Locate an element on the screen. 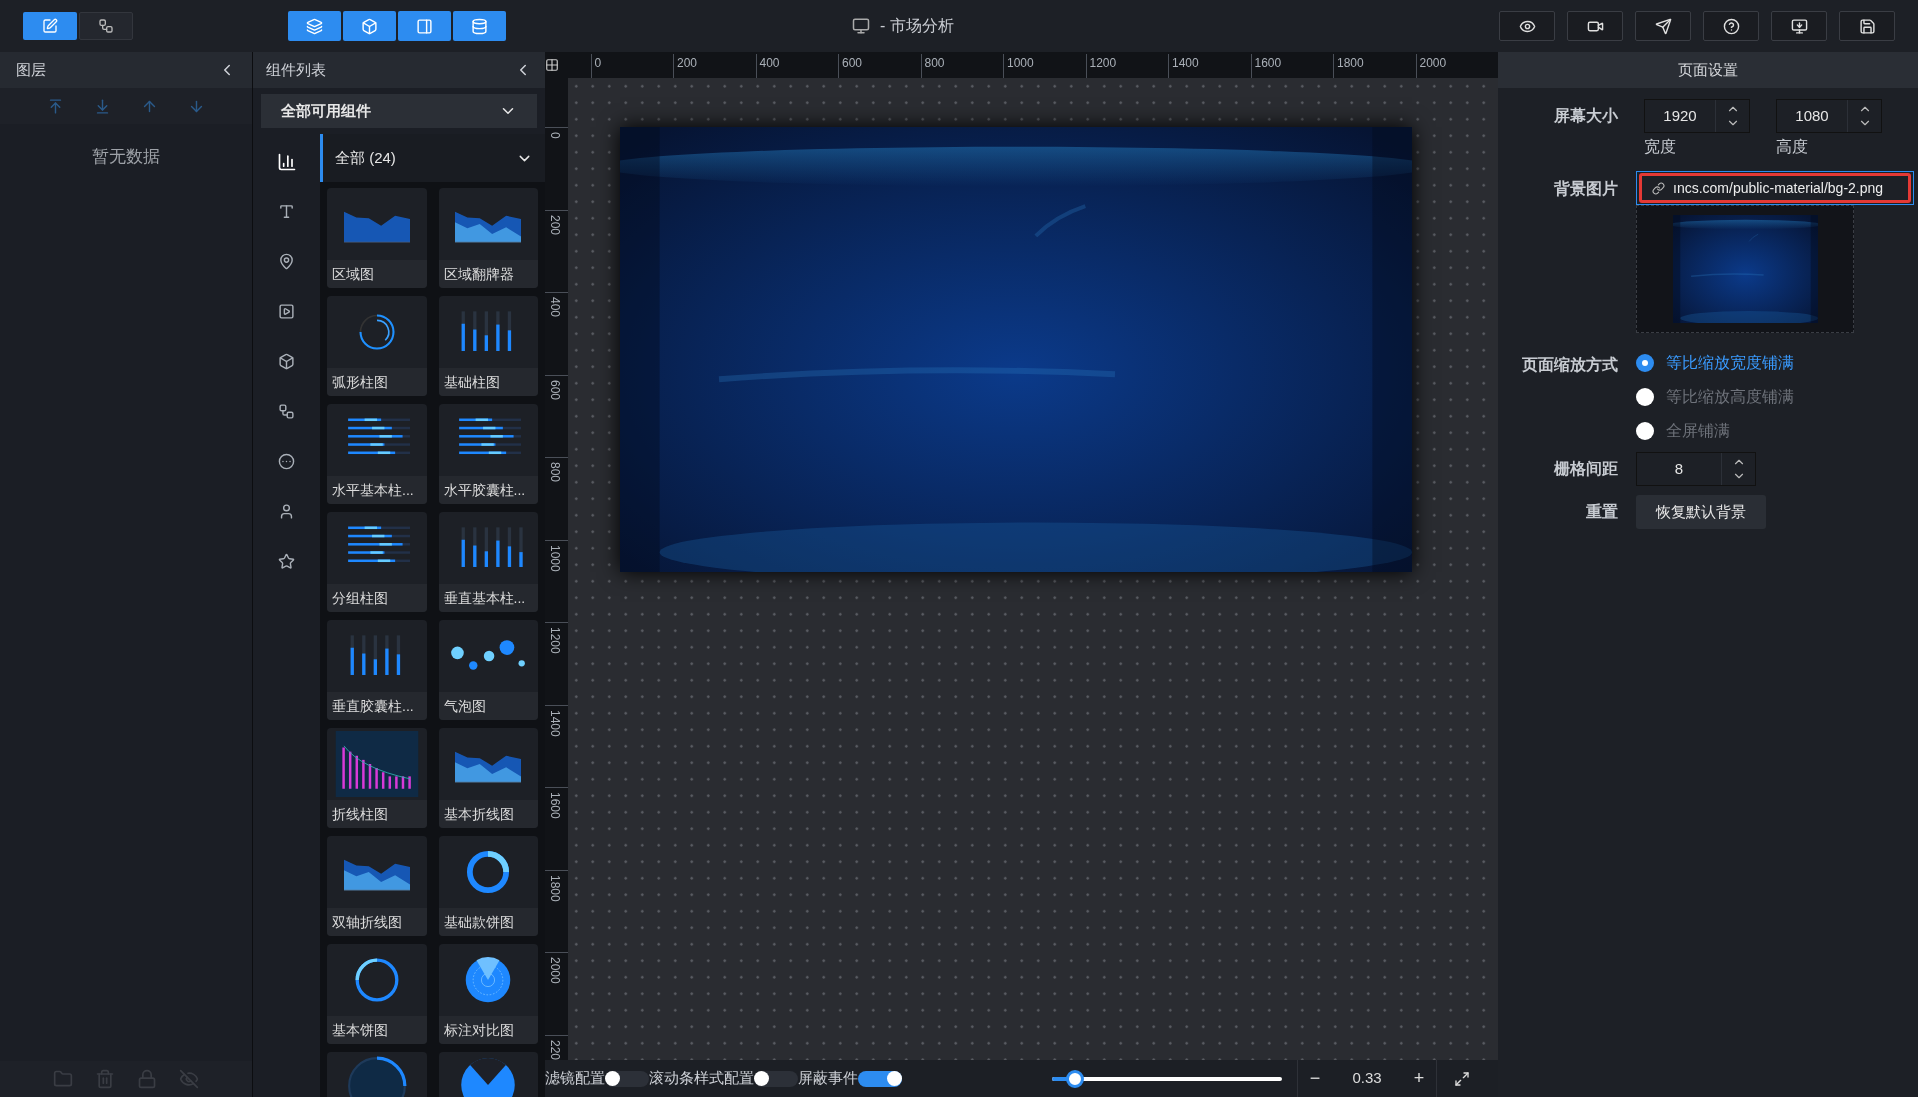 The height and width of the screenshot is (1097, 1918). restore-default-button: 恢复默认背景 is located at coordinates (1701, 512).